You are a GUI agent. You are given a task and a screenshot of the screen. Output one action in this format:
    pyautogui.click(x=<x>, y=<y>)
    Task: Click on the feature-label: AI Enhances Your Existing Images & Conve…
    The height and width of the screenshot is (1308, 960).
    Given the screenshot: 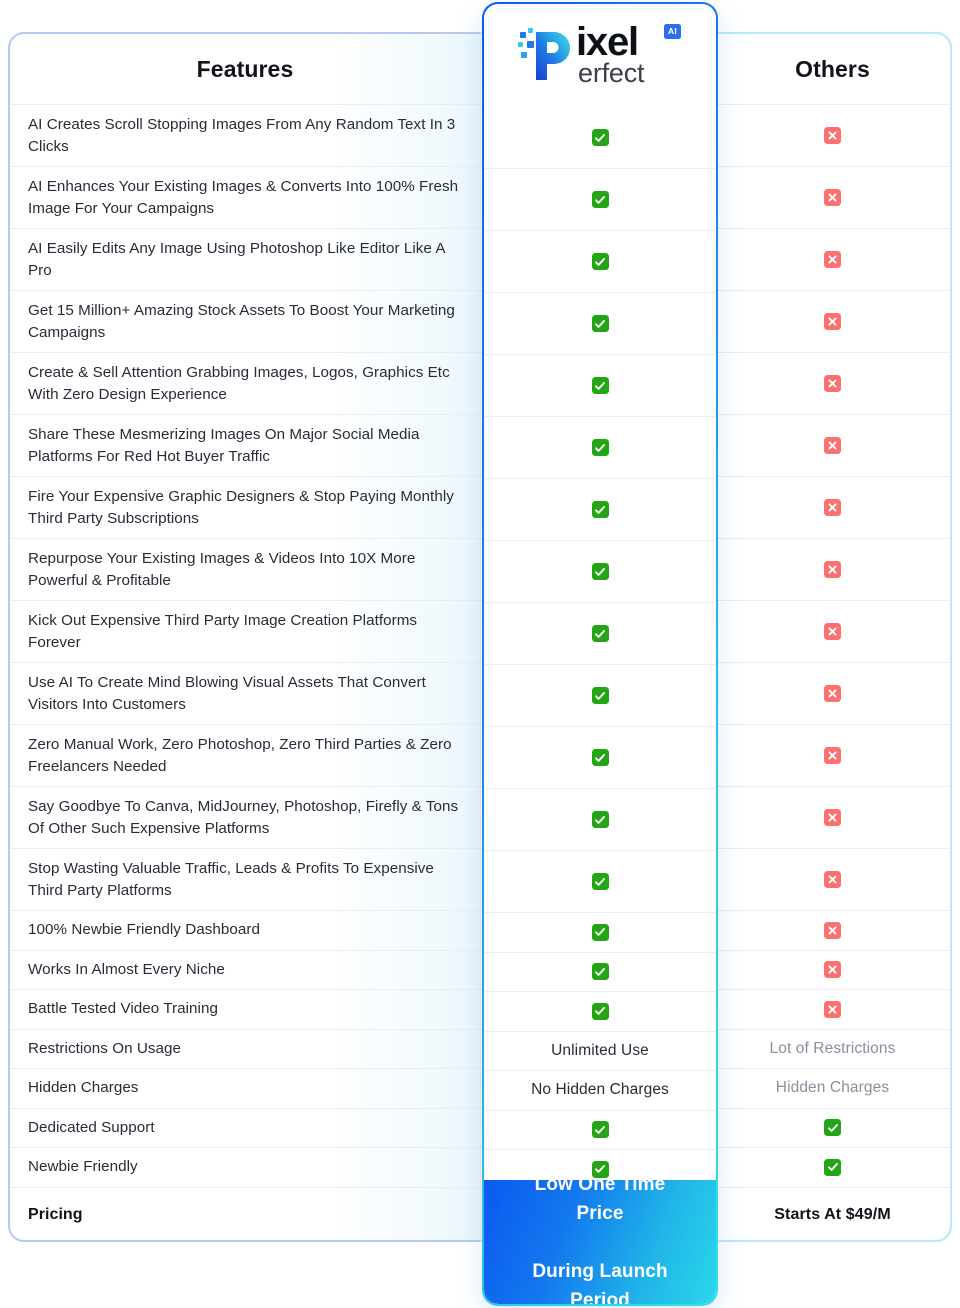 What is the action you would take?
    pyautogui.click(x=243, y=197)
    